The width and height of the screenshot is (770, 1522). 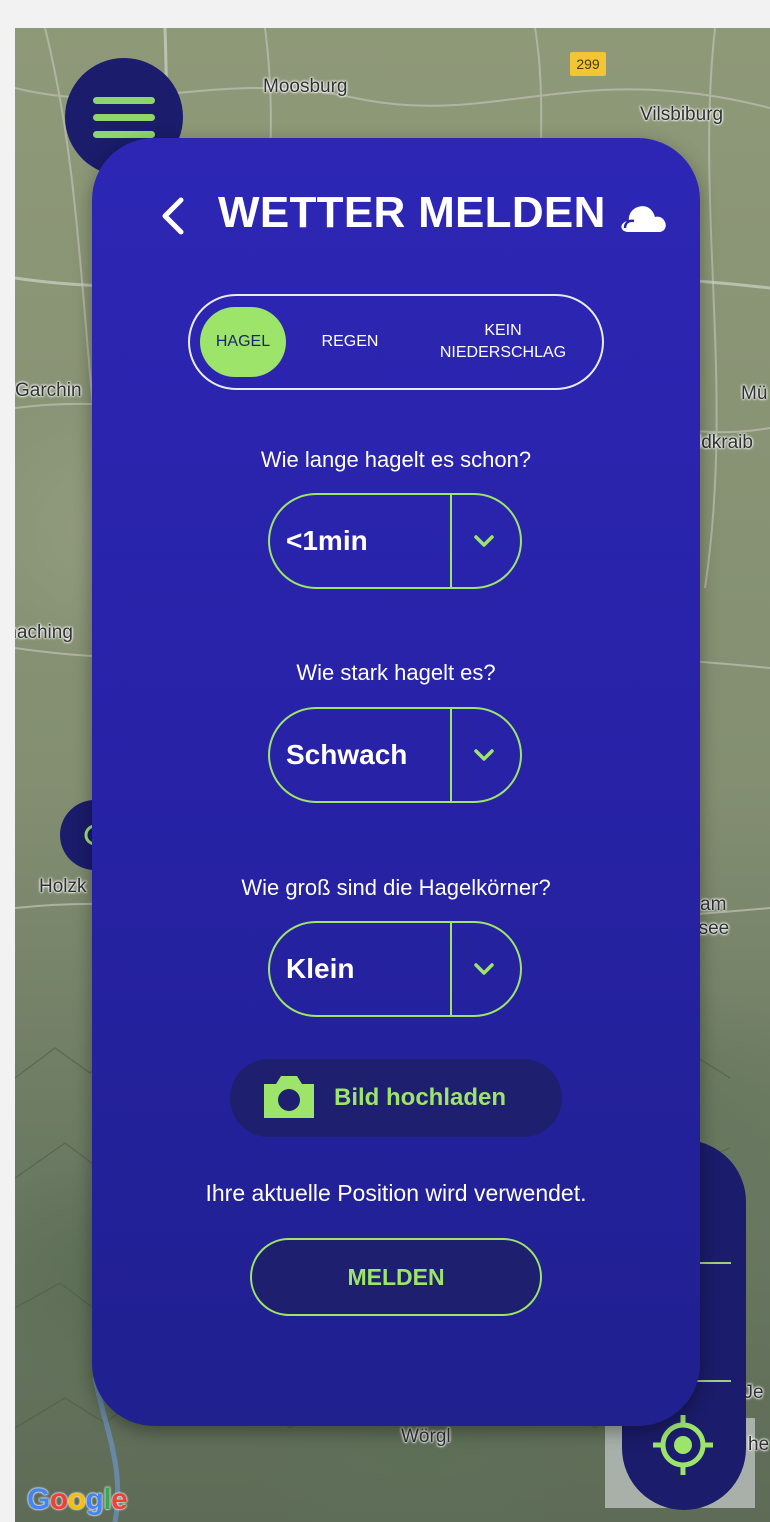 I want to click on map-label-holzkirchen: Holzk, so click(x=63, y=886).